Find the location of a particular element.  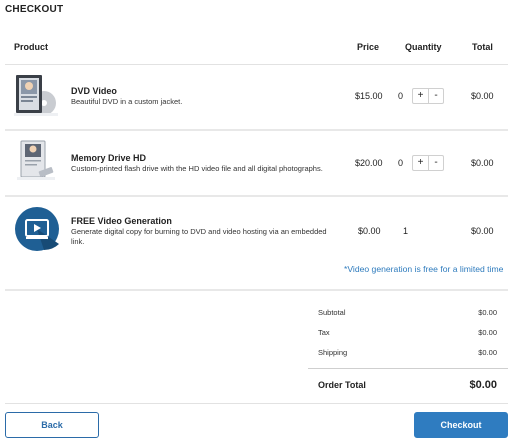

item-price: $0.00 is located at coordinates (369, 231).